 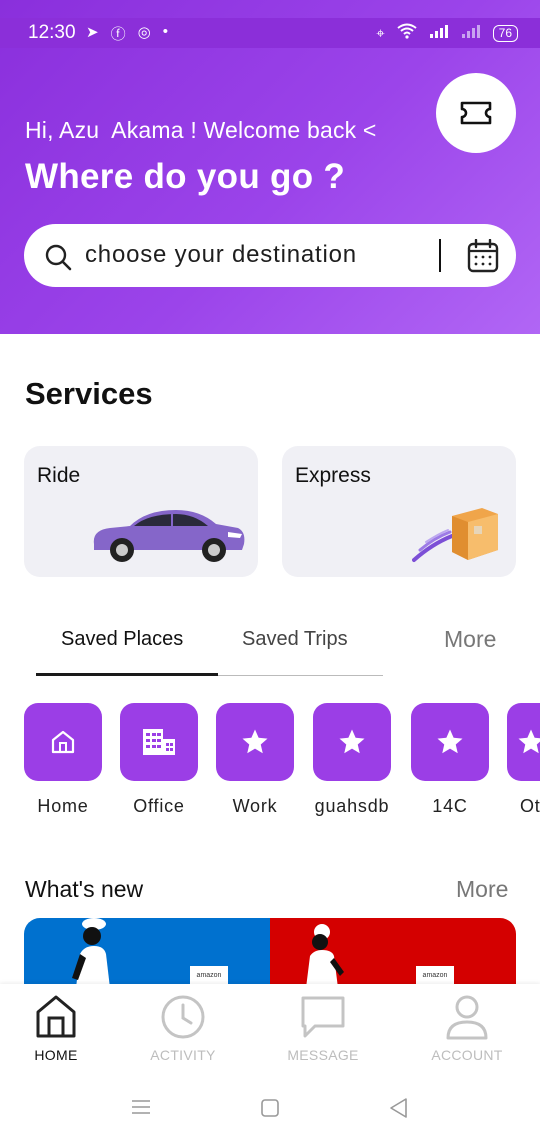 I want to click on tab-saved-places: Saved Places, so click(x=122, y=639).